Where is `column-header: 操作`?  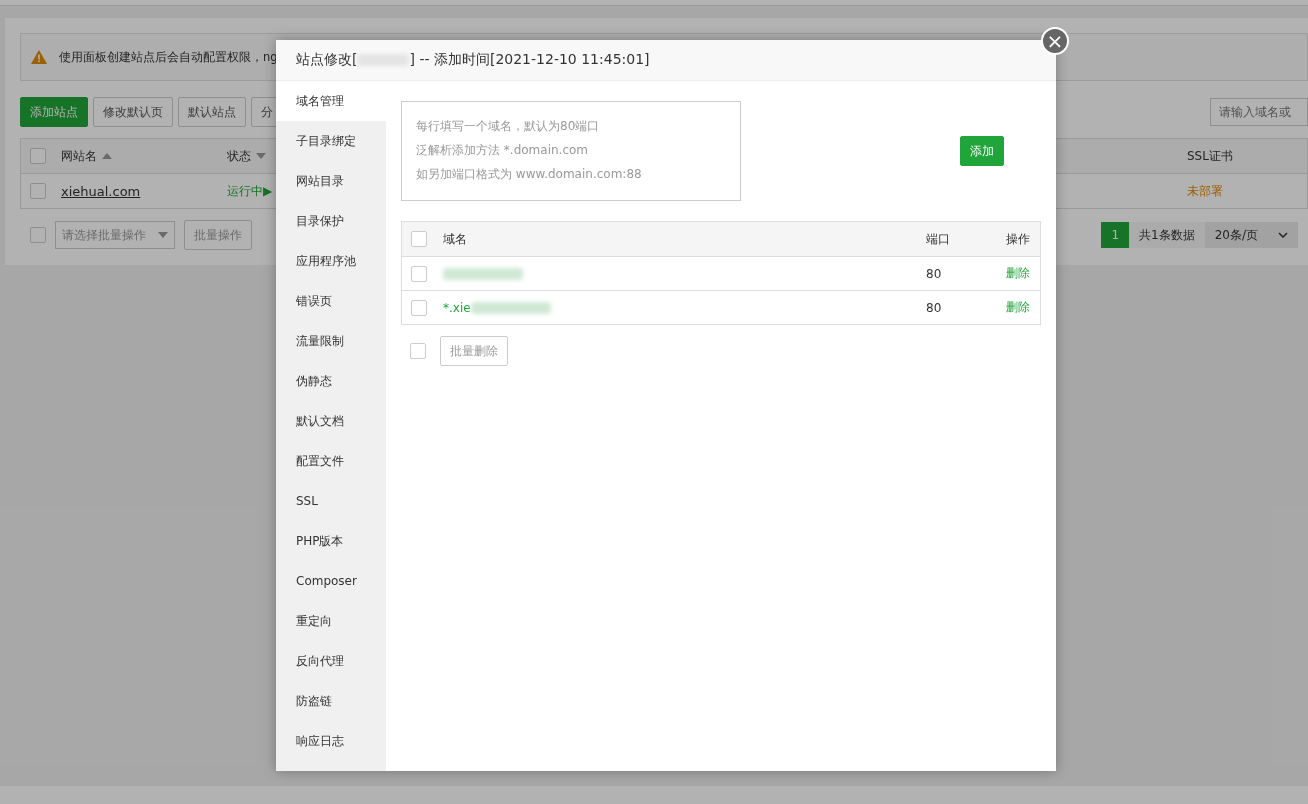 column-header: 操作 is located at coordinates (1018, 239).